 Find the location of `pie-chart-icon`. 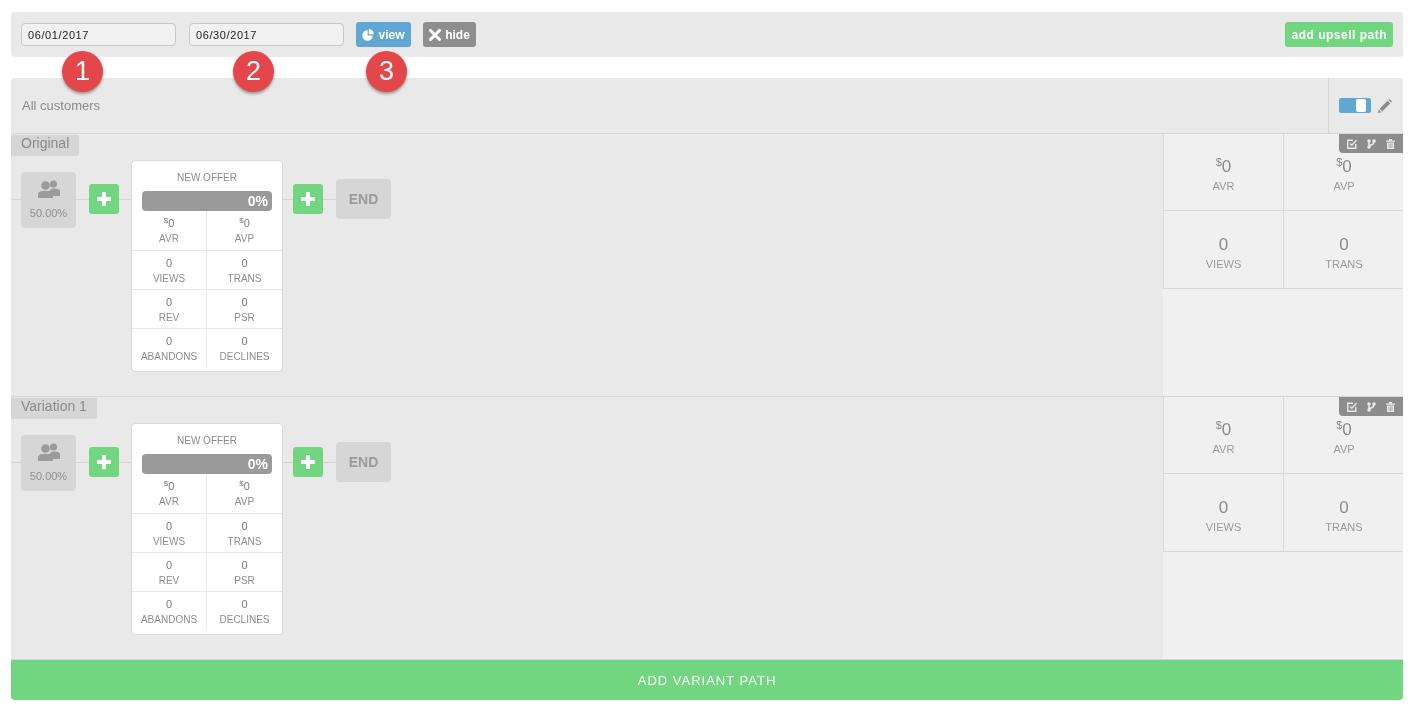

pie-chart-icon is located at coordinates (368, 34).